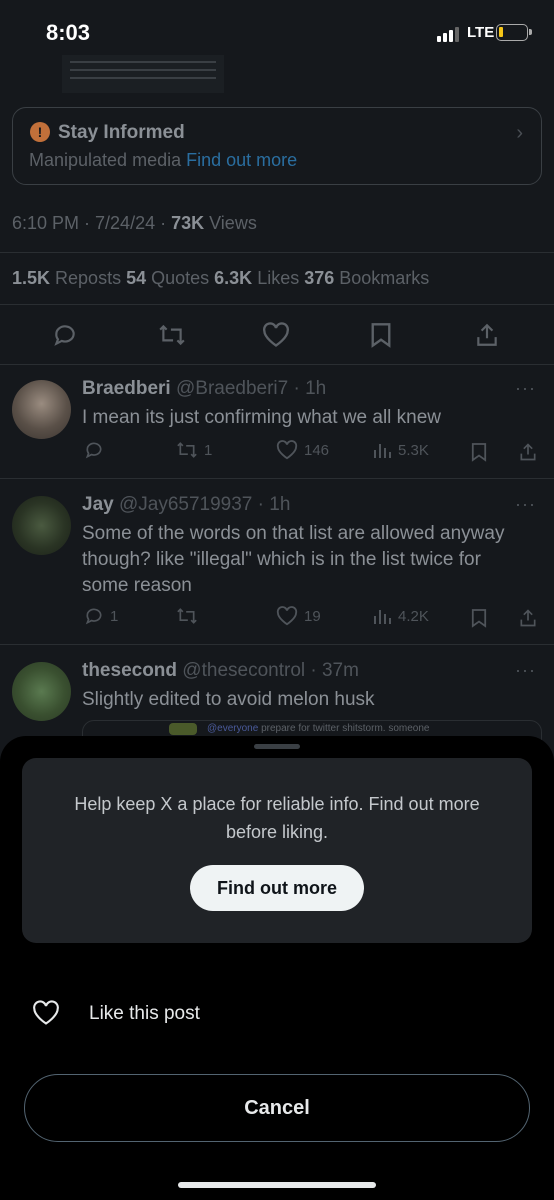  Describe the element at coordinates (183, 729) in the screenshot. I see `emoji-icon` at that location.